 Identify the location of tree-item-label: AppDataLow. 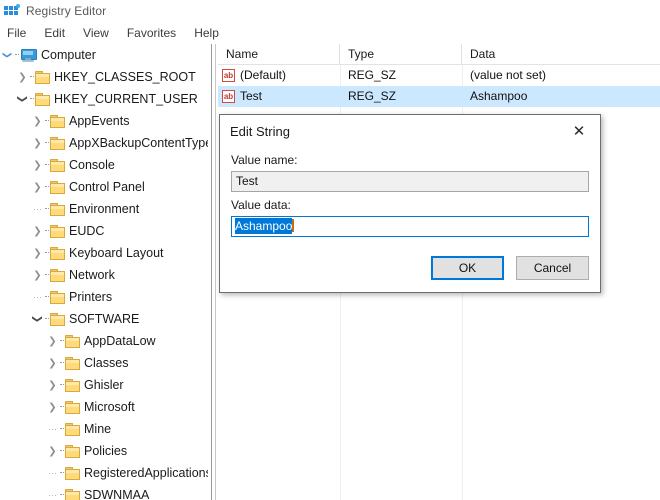
(120, 341).